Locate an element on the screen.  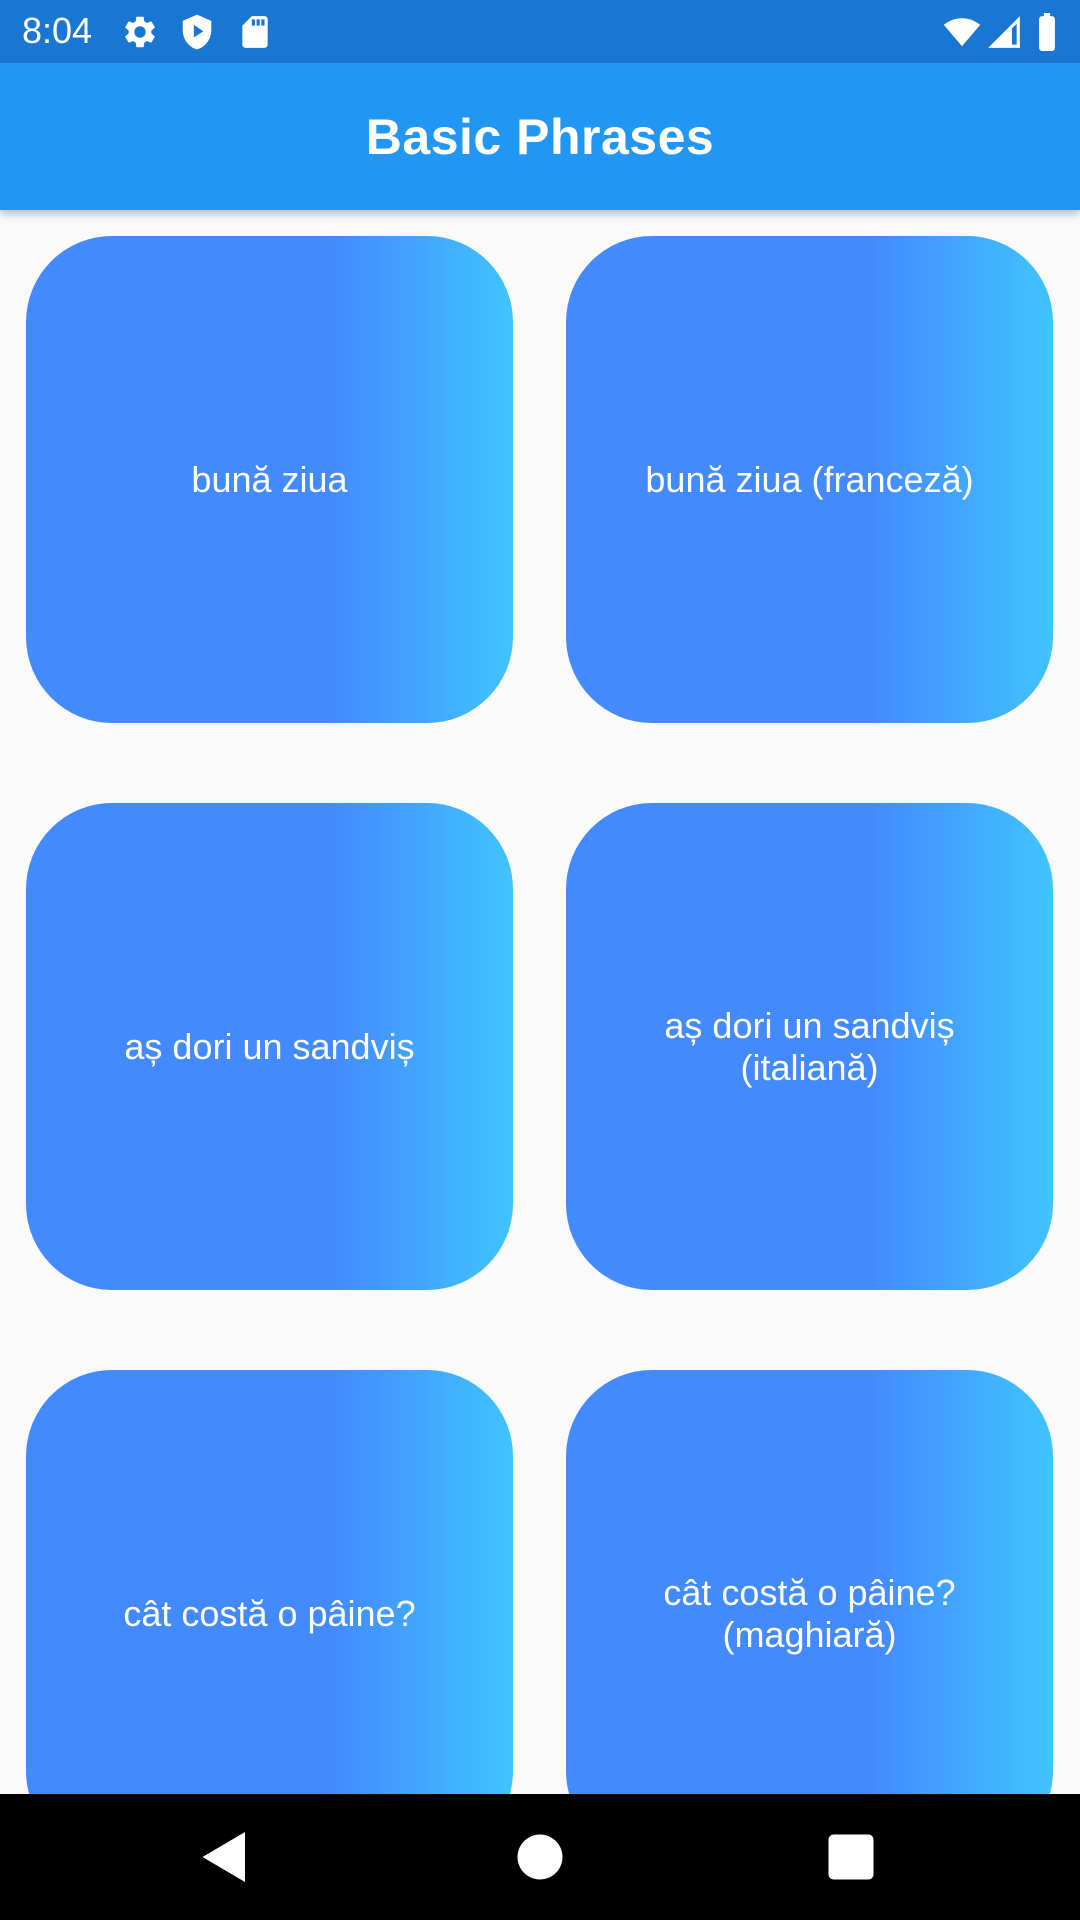
phrase-label: bună ziua is located at coordinates (269, 479).